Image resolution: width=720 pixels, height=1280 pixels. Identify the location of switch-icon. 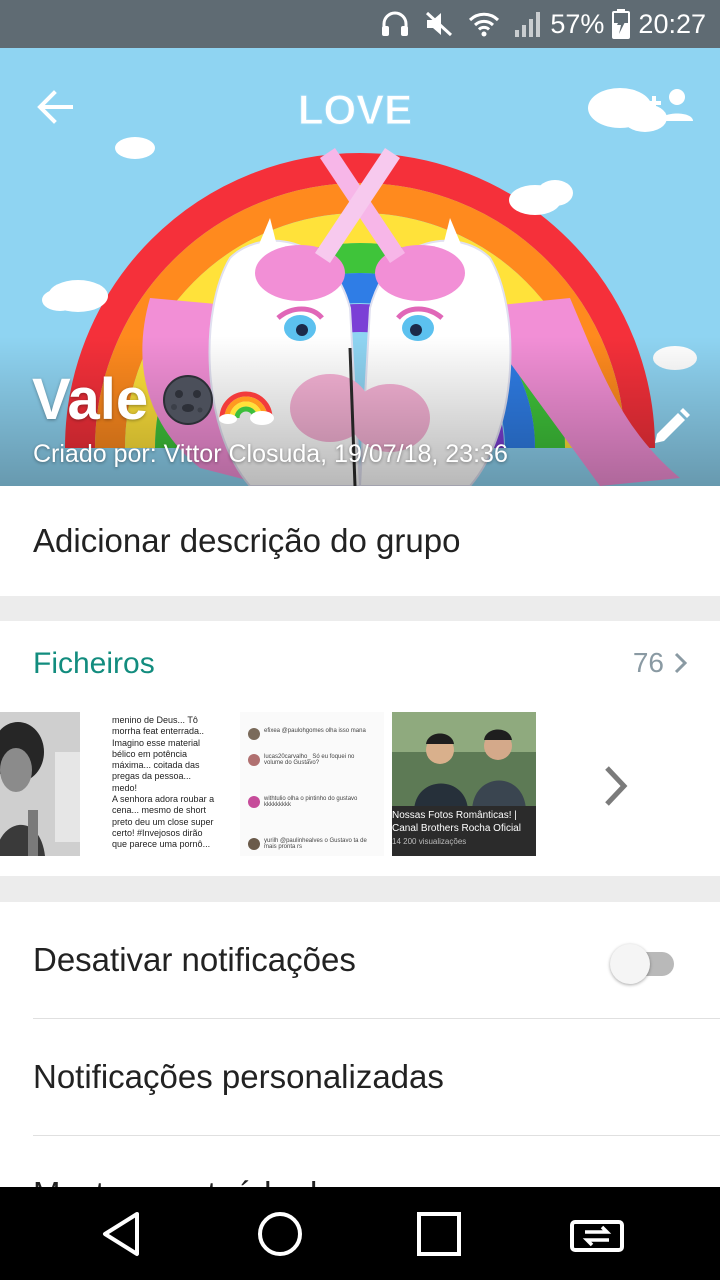
(597, 1236).